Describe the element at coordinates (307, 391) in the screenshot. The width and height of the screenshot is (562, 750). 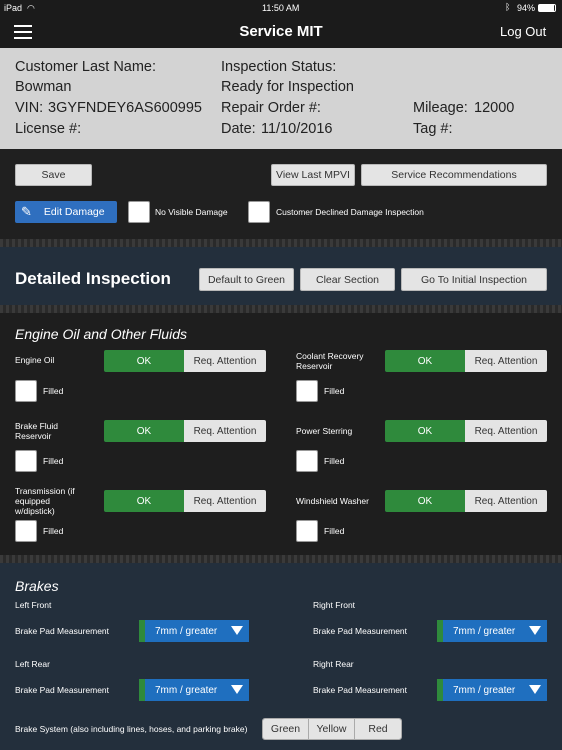
I see `coolant-filled-checkbox` at that location.